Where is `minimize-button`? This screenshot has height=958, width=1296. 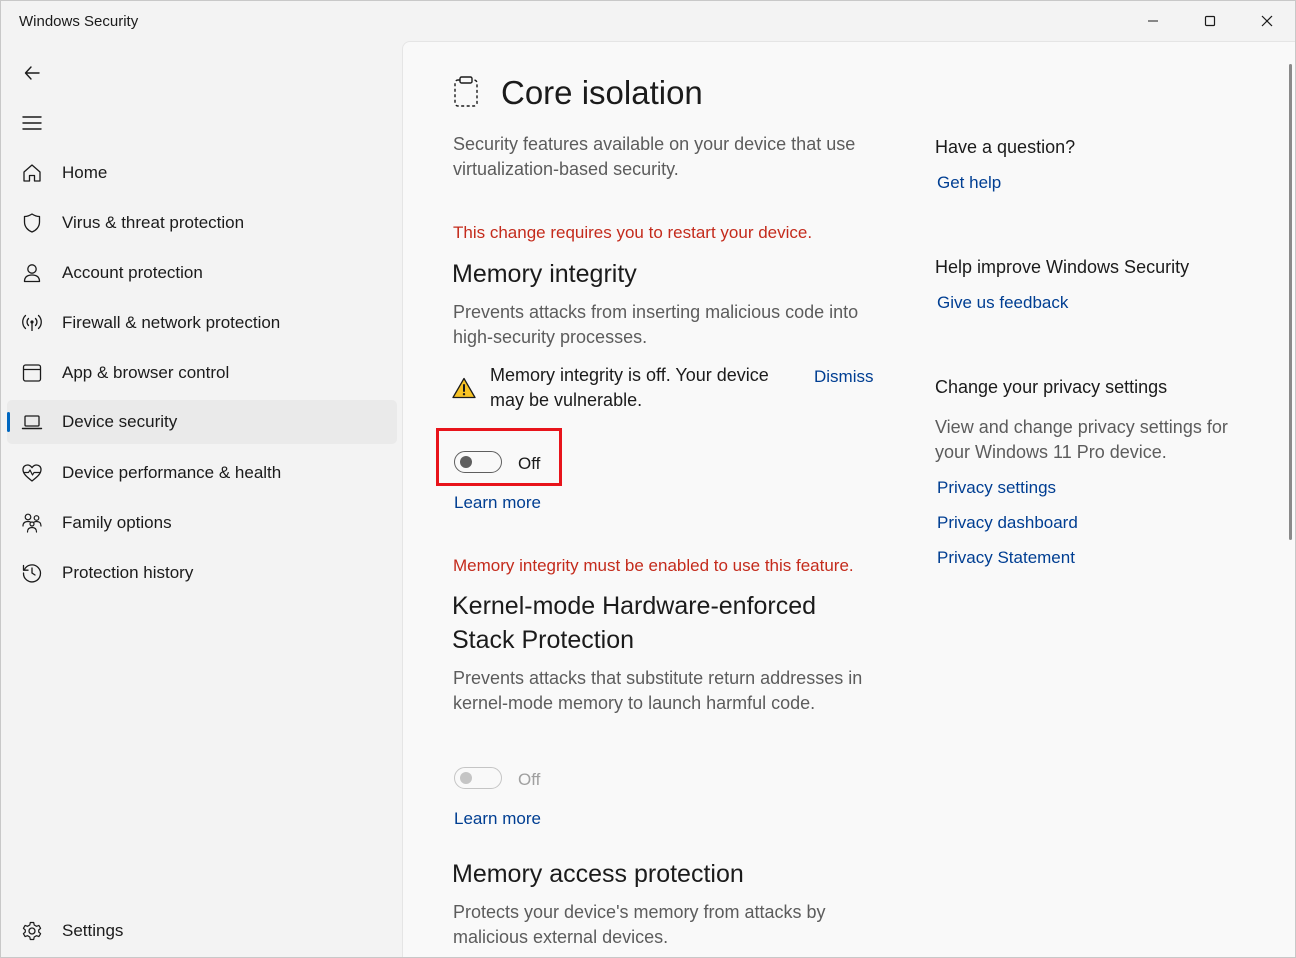 minimize-button is located at coordinates (1153, 21).